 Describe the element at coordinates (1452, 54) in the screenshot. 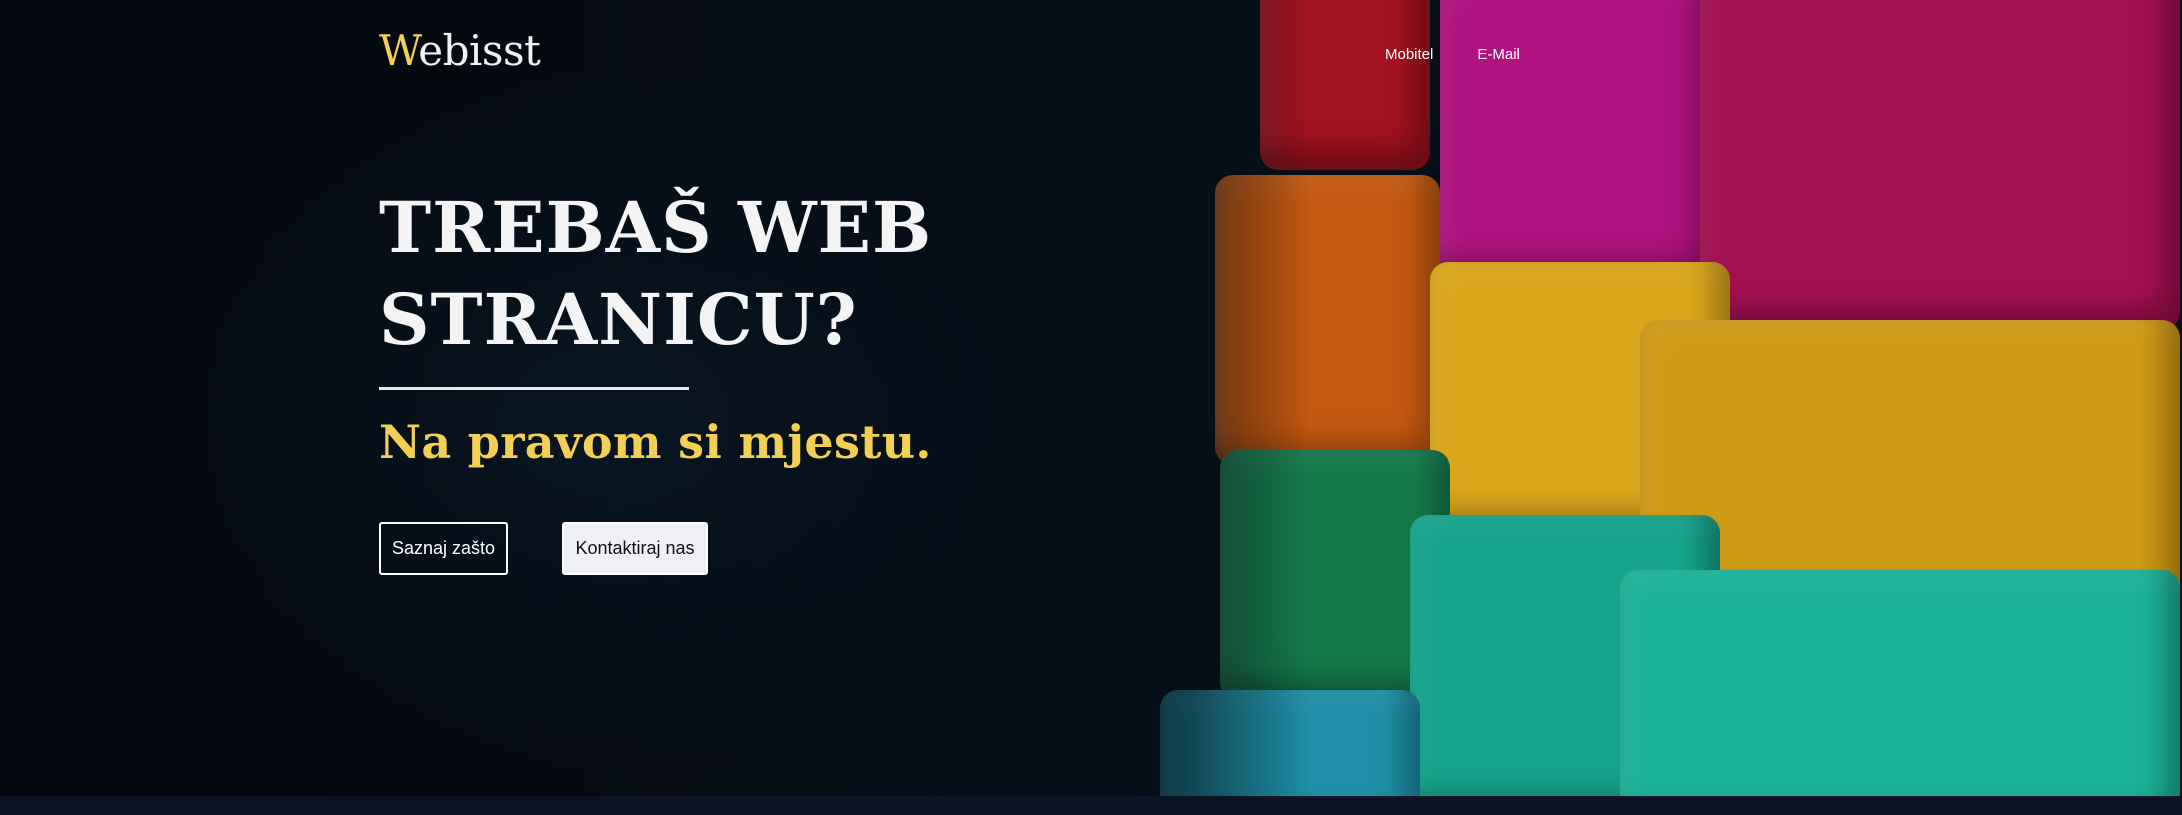

I see `top-nav: Mobitel E-Mail` at that location.